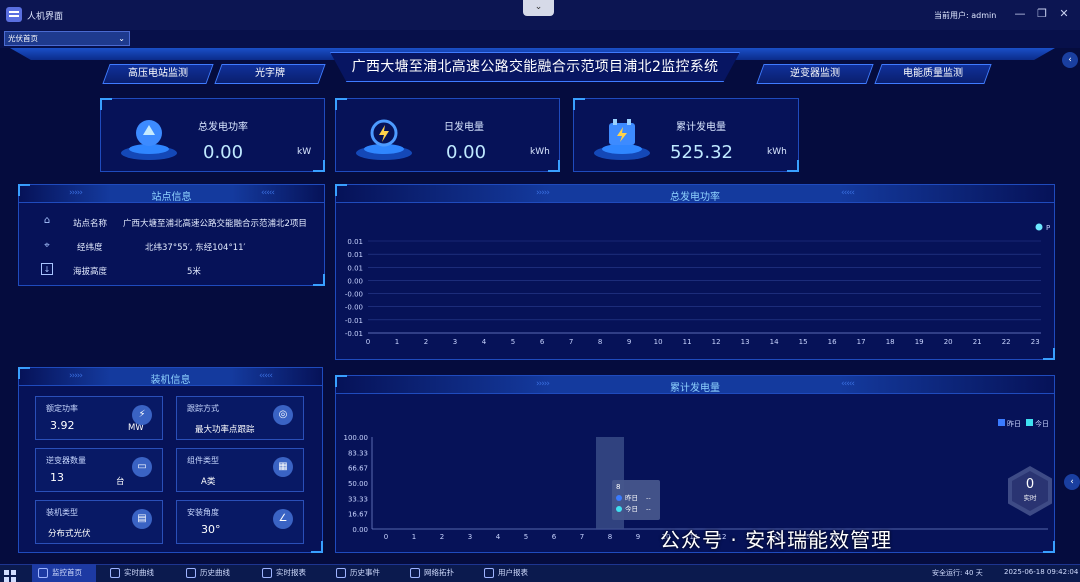 The width and height of the screenshot is (1080, 582). What do you see at coordinates (283, 519) in the screenshot?
I see `angle-icon: ∠` at bounding box center [283, 519].